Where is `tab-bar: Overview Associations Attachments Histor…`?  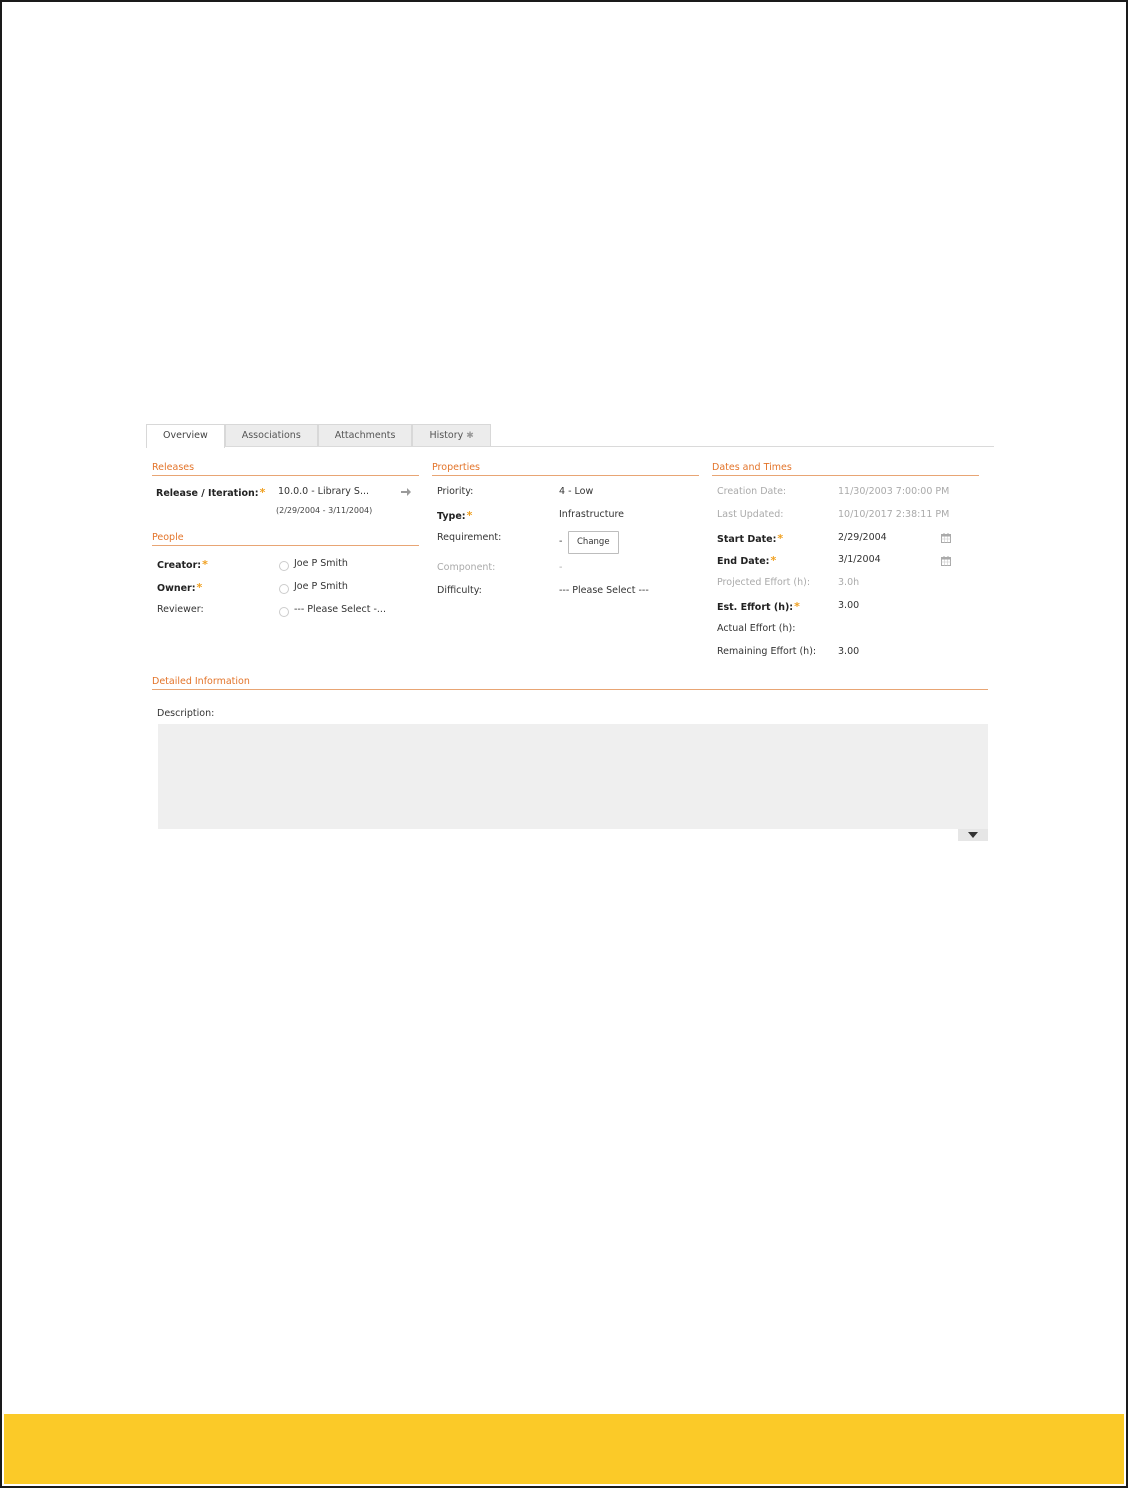 tab-bar: Overview Associations Attachments Histor… is located at coordinates (318, 436).